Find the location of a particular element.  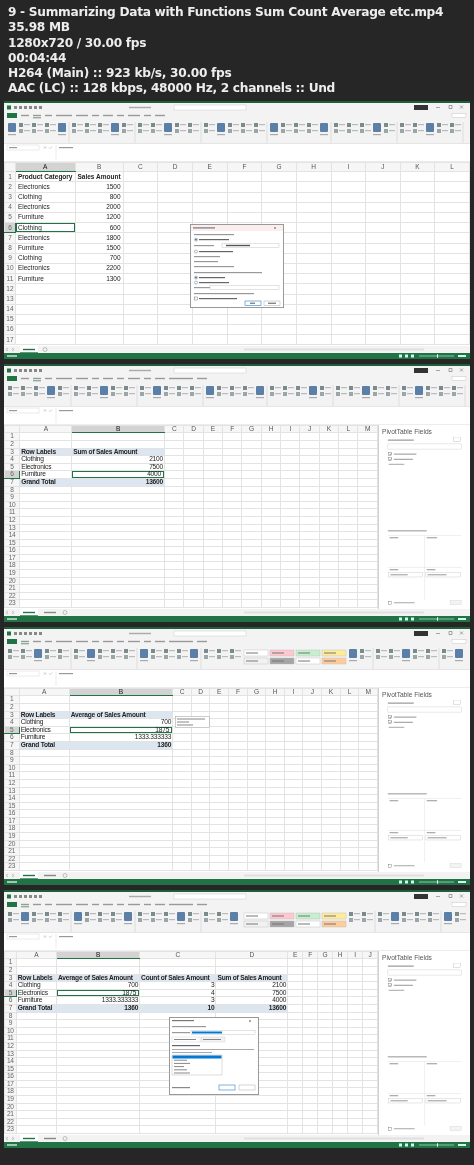

file-info-line: AAC (LC) :: 128 kbps, 48000 Hz, 2 channels :: Und is located at coordinates (172, 89).